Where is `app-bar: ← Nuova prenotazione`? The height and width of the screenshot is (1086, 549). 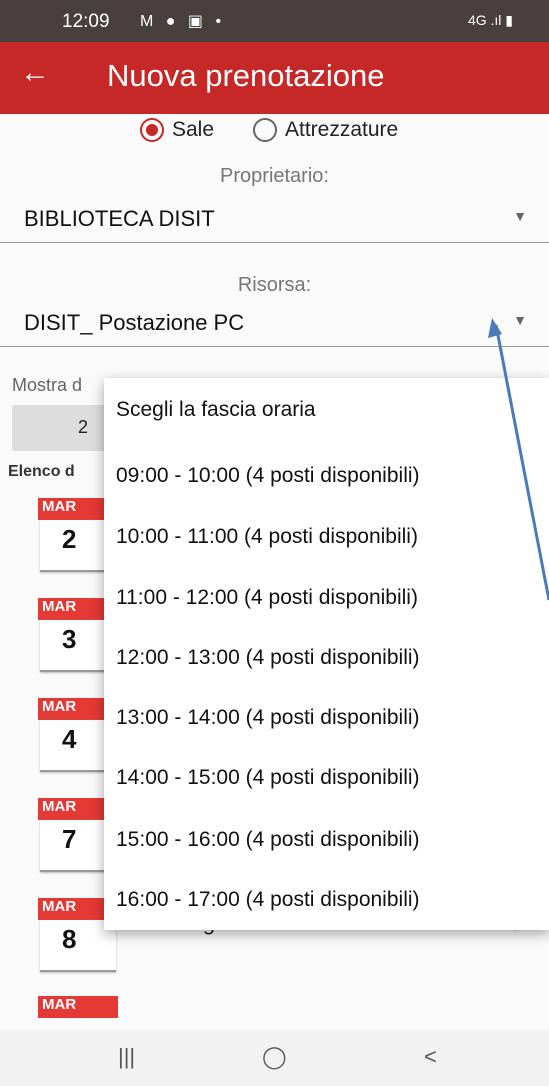 app-bar: ← Nuova prenotazione is located at coordinates (274, 78).